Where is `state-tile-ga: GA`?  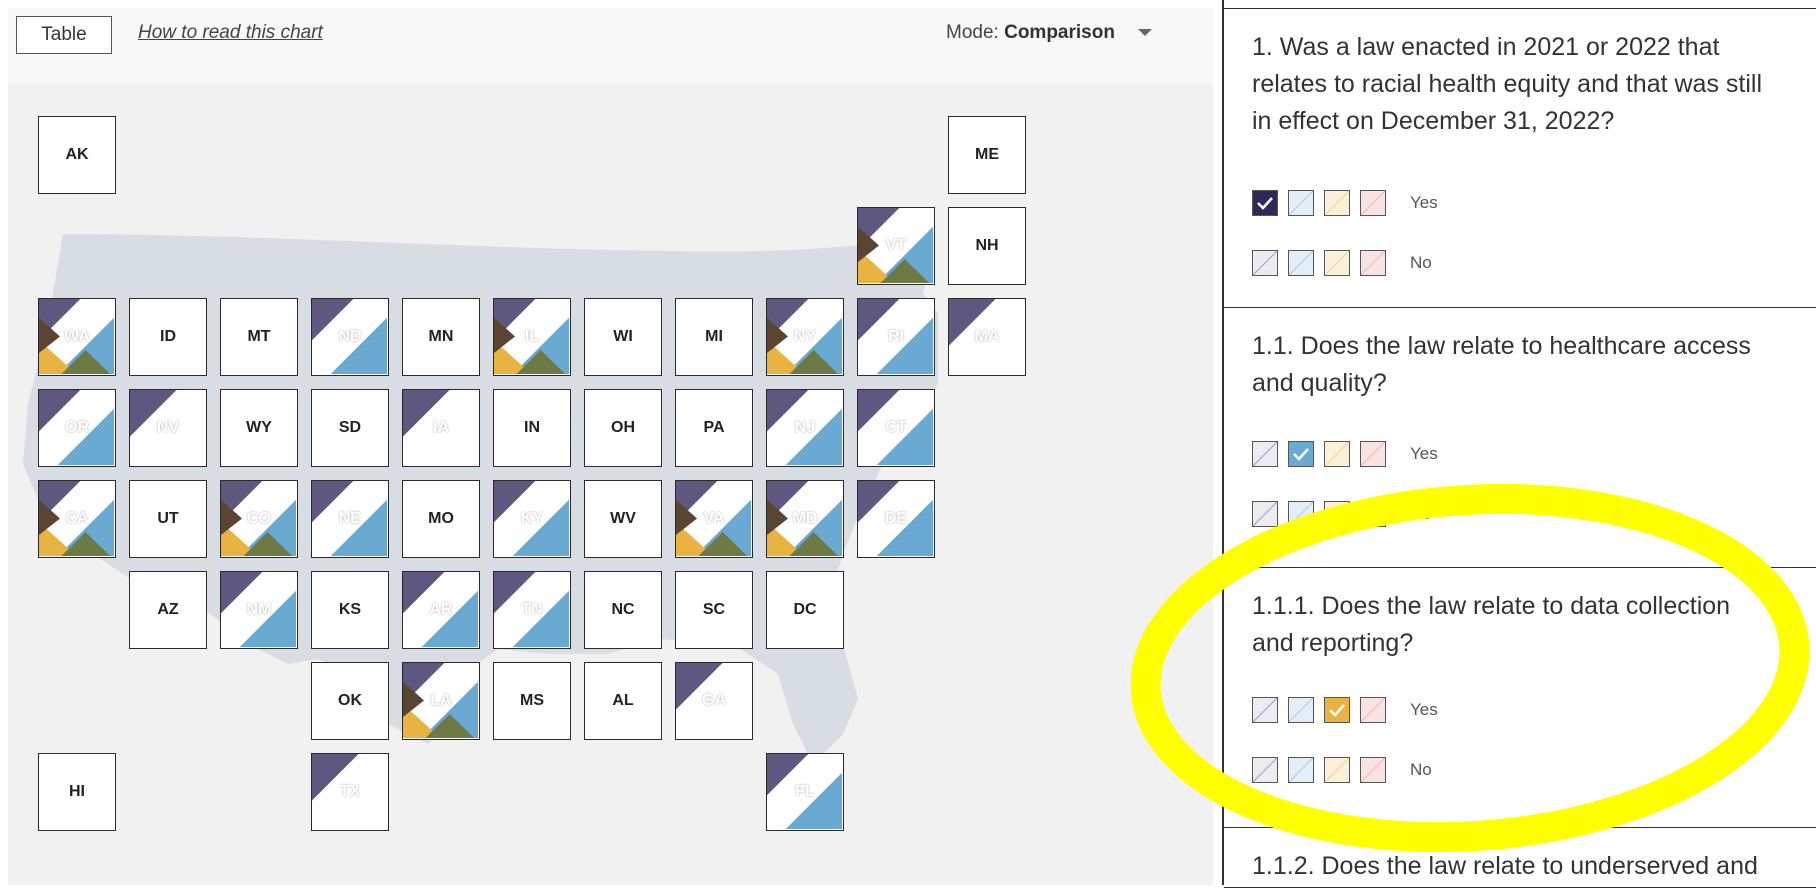
state-tile-ga: GA is located at coordinates (714, 701).